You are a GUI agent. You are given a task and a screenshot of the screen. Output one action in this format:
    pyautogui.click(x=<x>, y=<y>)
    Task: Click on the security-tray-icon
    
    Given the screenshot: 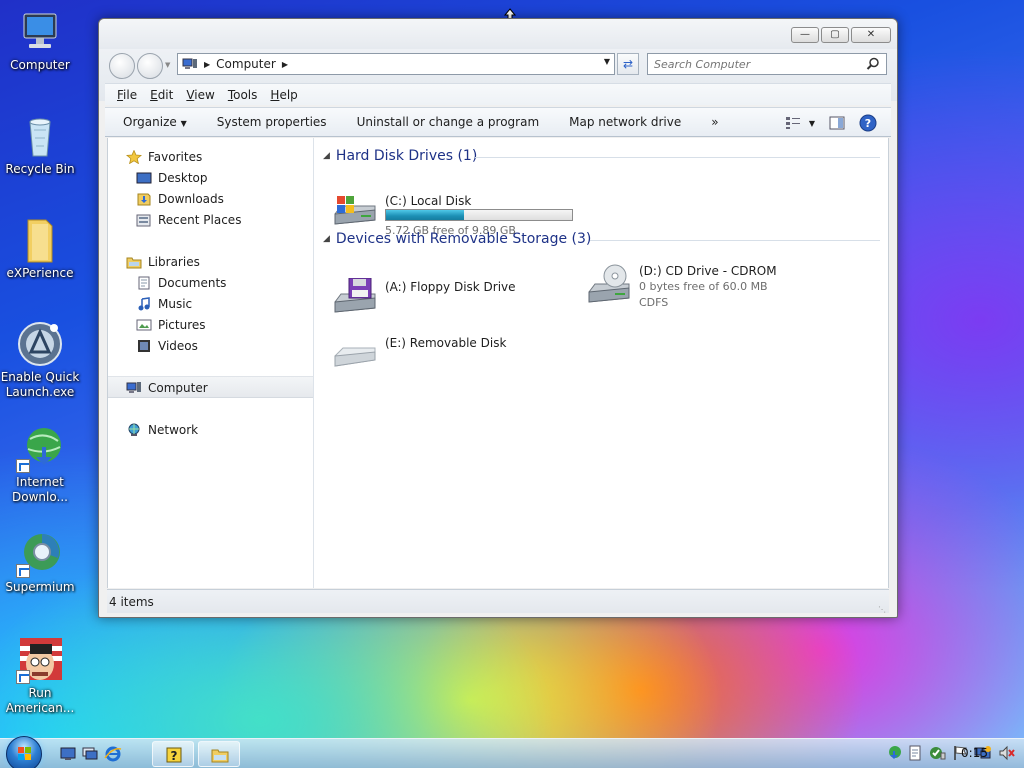 What is the action you would take?
    pyautogui.click(x=937, y=753)
    